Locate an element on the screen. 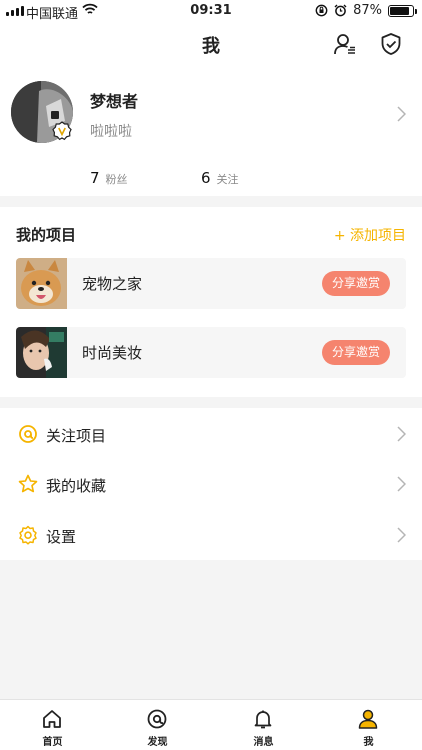 This screenshot has height=750, width=422. tab-me: 我 is located at coordinates (368, 725).